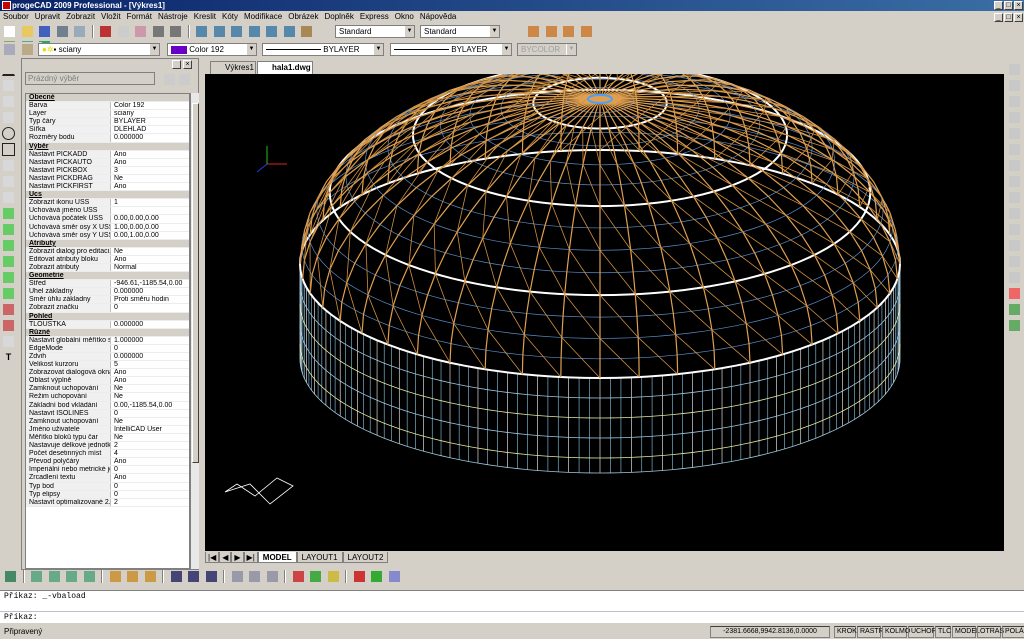 Image resolution: width=1024 pixels, height=639 pixels. I want to click on redo-icon, so click(176, 31).